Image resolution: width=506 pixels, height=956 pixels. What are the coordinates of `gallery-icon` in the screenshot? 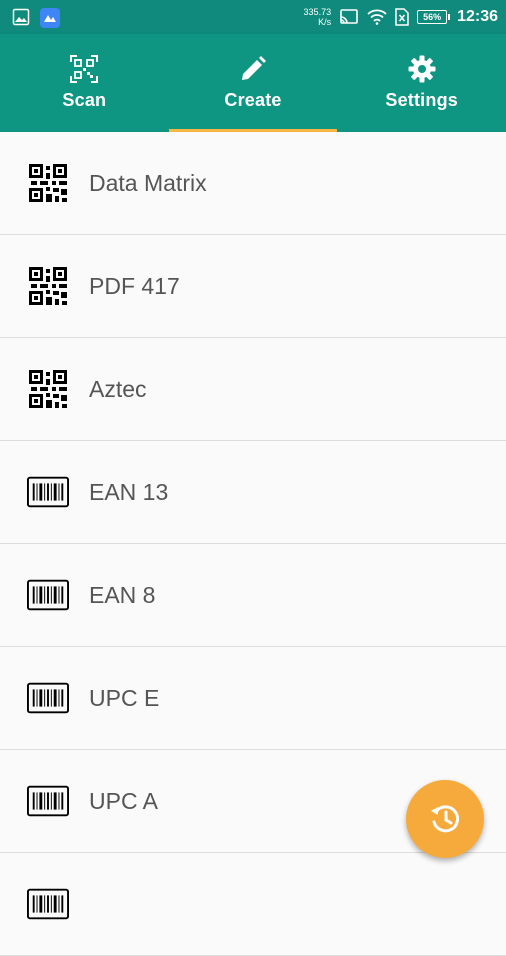 It's located at (21, 17).